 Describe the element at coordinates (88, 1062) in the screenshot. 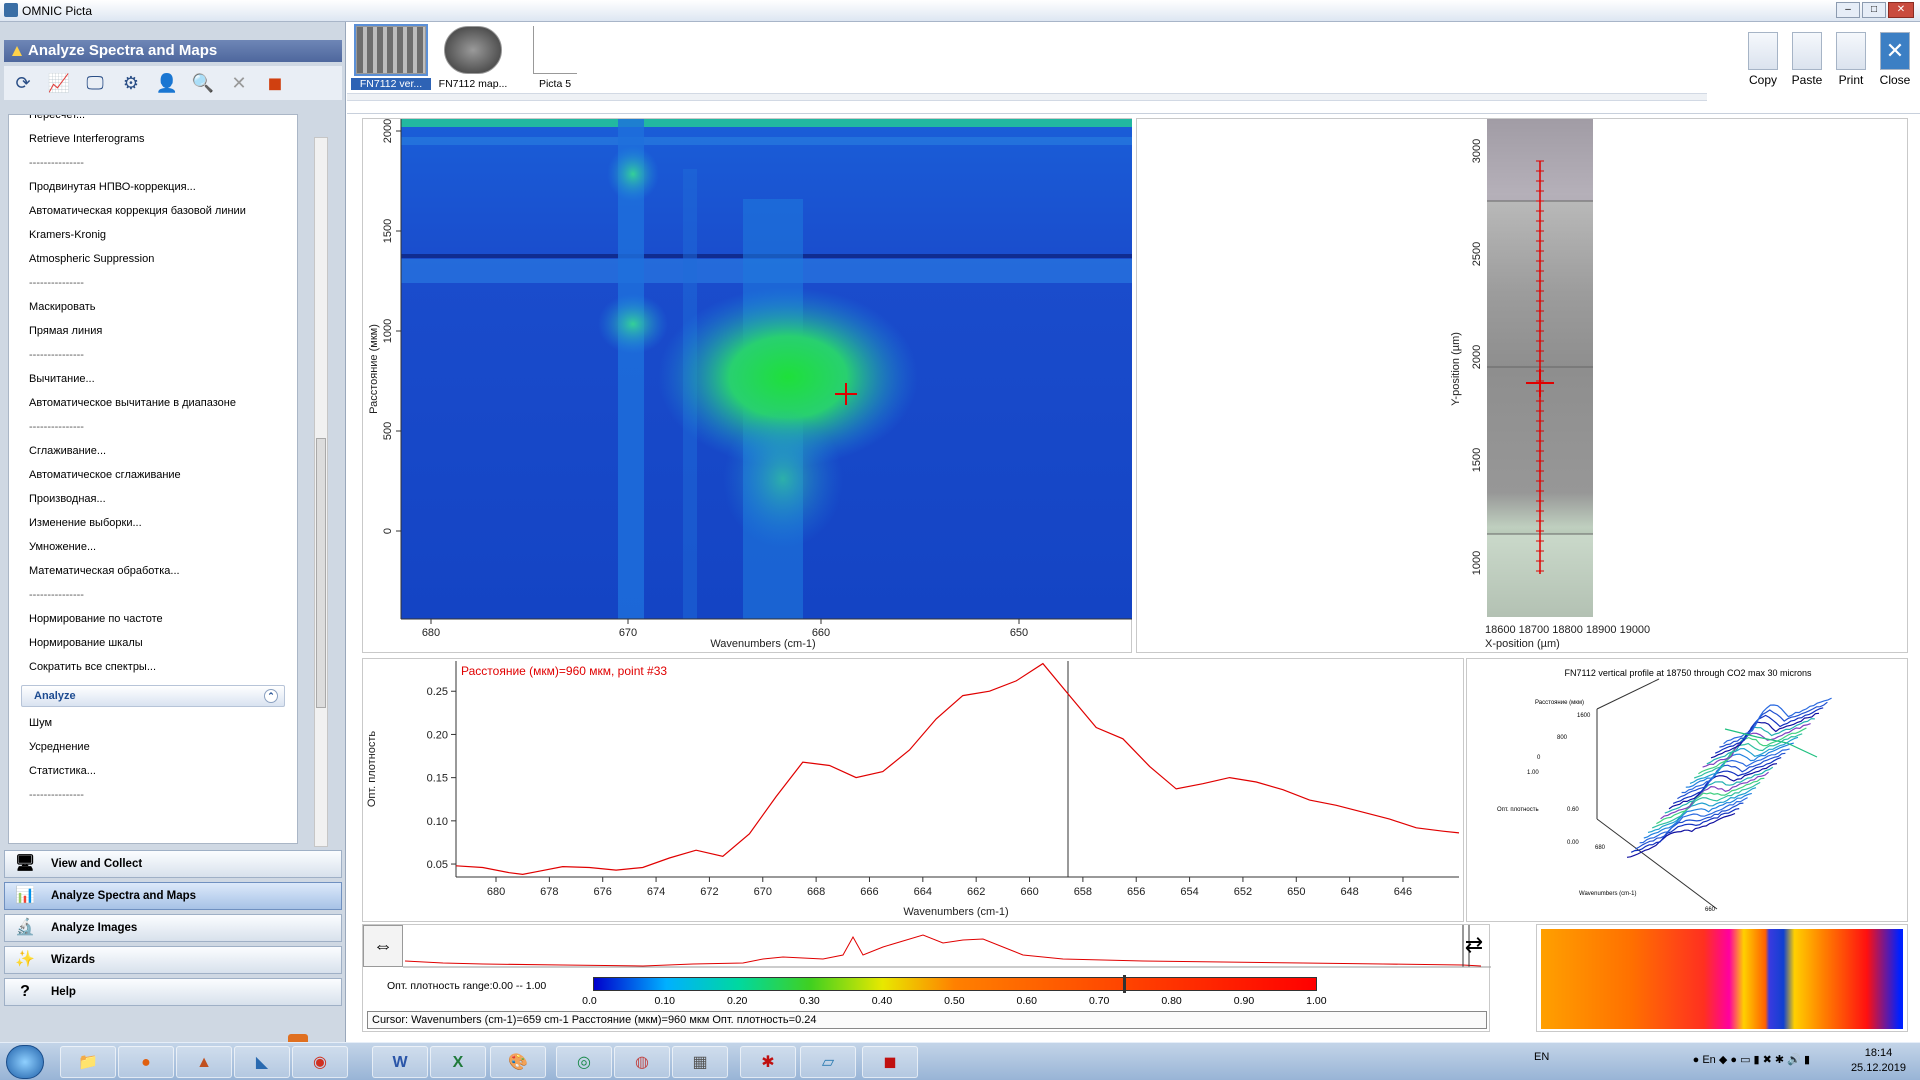

I see `file-explorer-icon: 📁` at that location.